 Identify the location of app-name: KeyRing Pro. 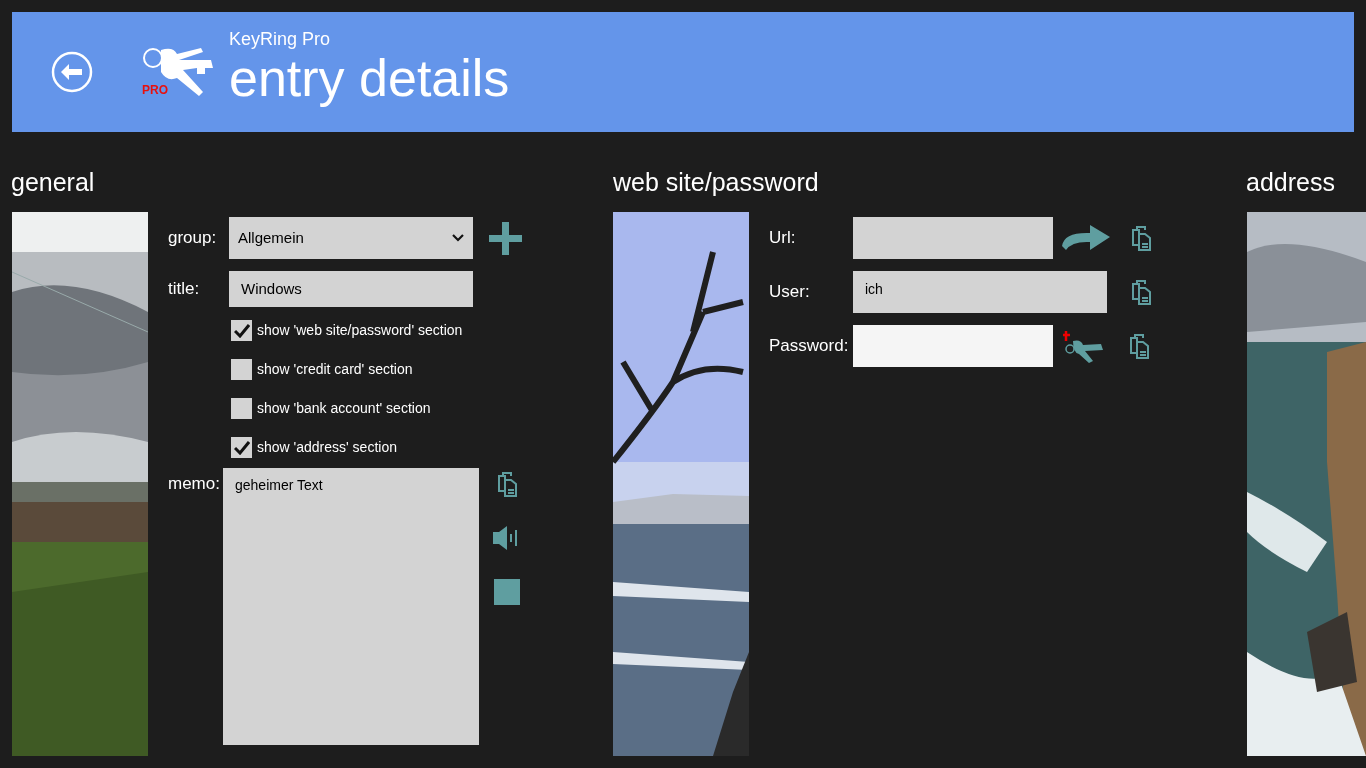
(280, 39).